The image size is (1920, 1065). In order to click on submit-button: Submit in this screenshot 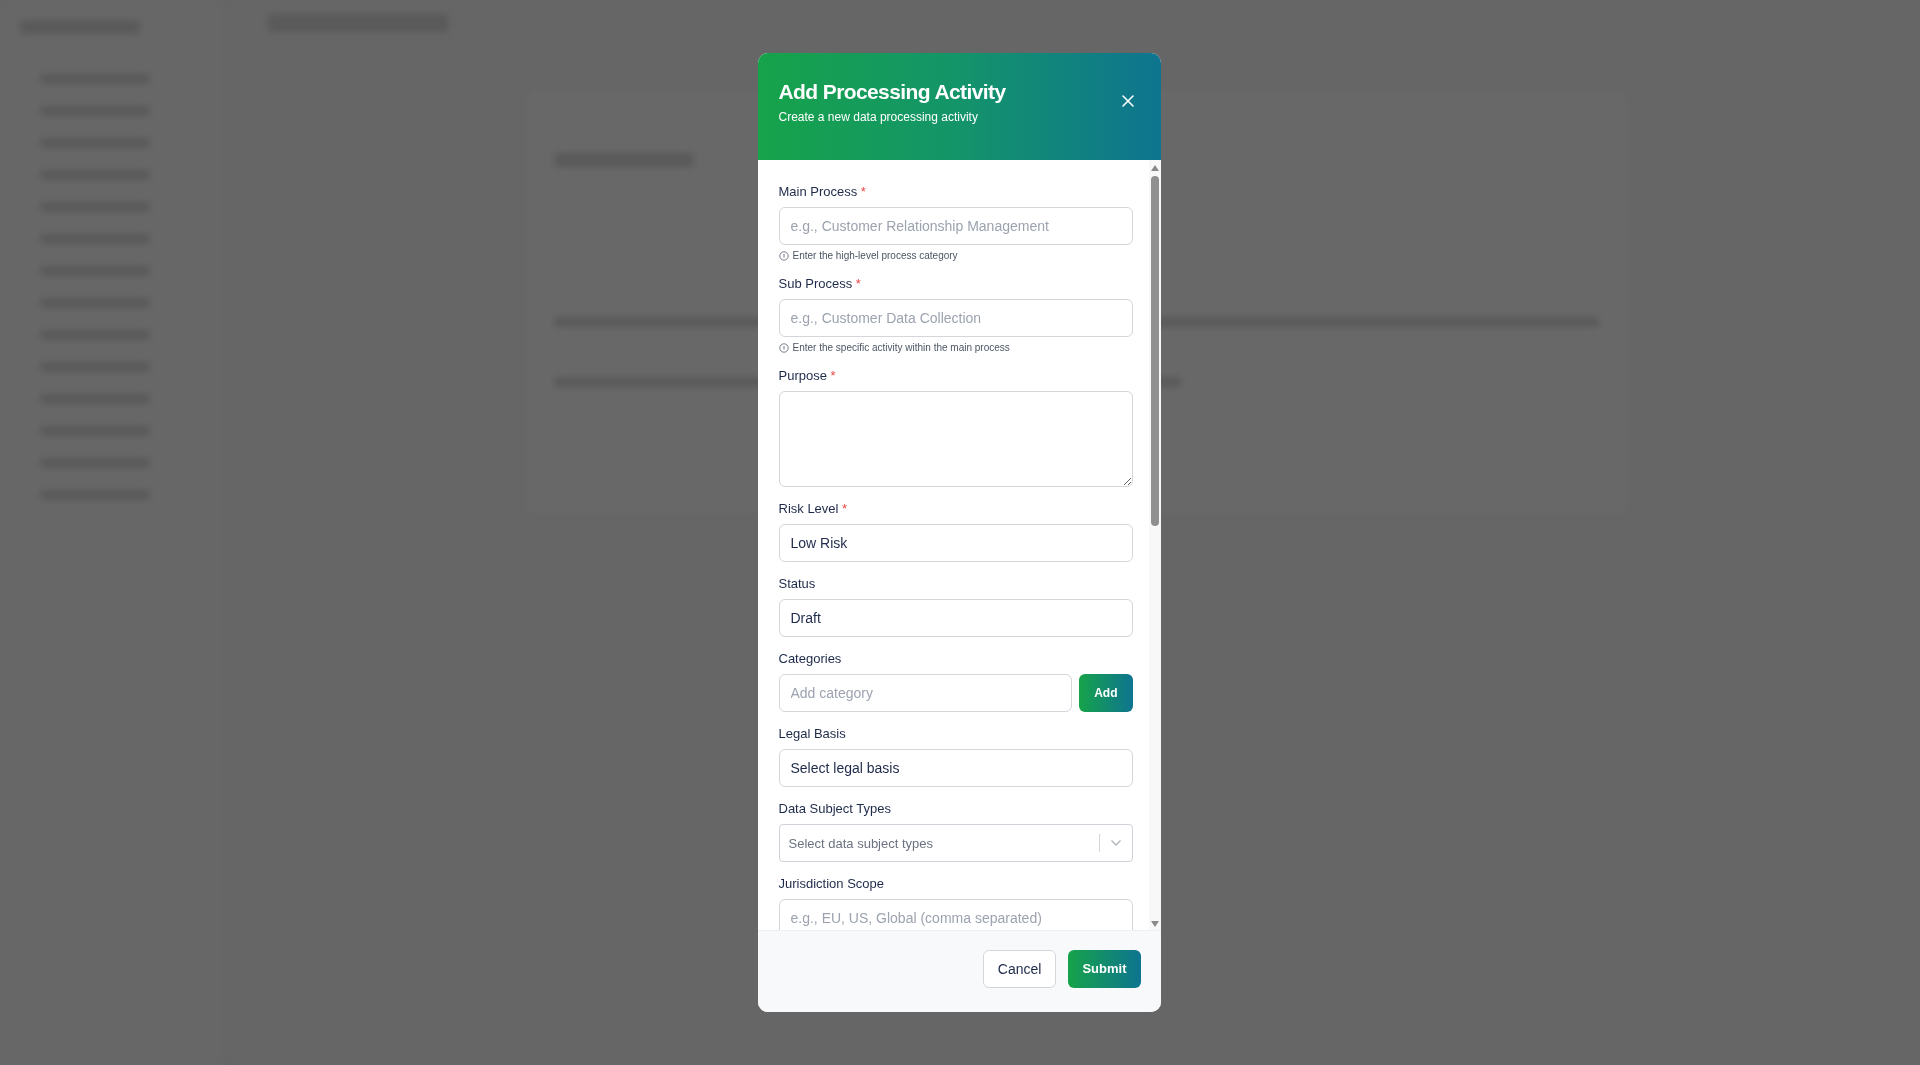, I will do `click(1104, 968)`.